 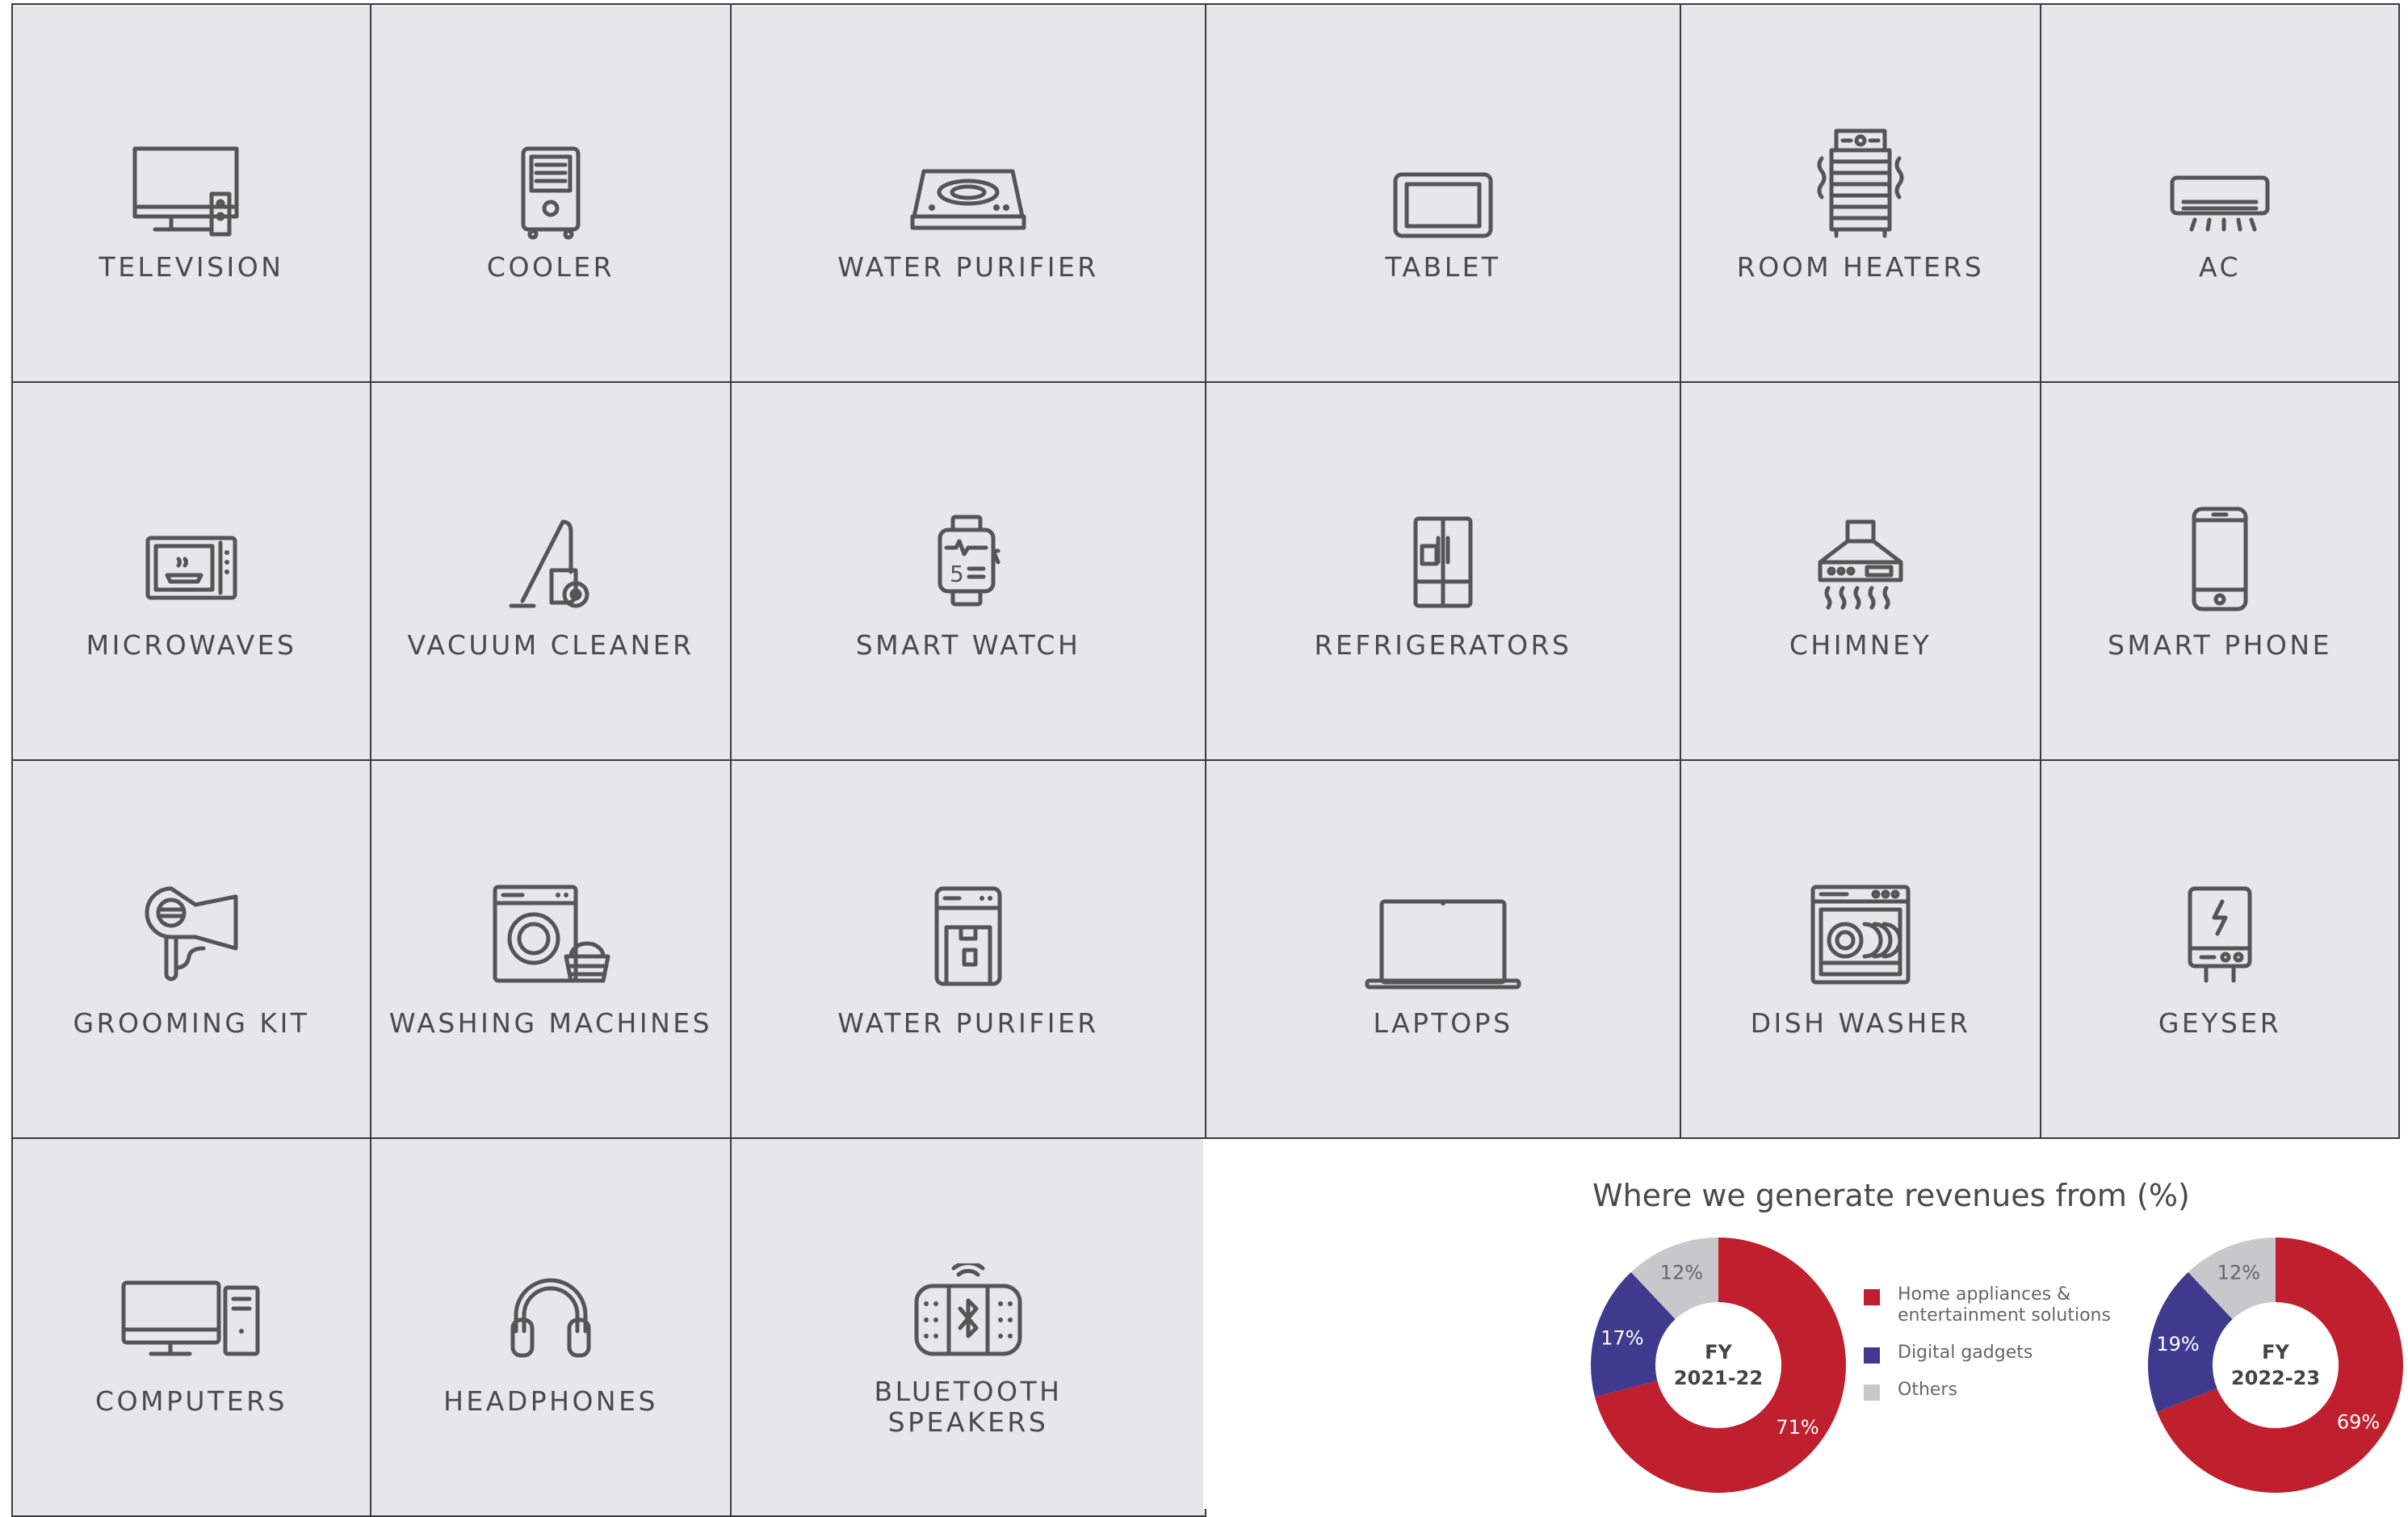 What do you see at coordinates (1860, 183) in the screenshot?
I see `room-heater-icon` at bounding box center [1860, 183].